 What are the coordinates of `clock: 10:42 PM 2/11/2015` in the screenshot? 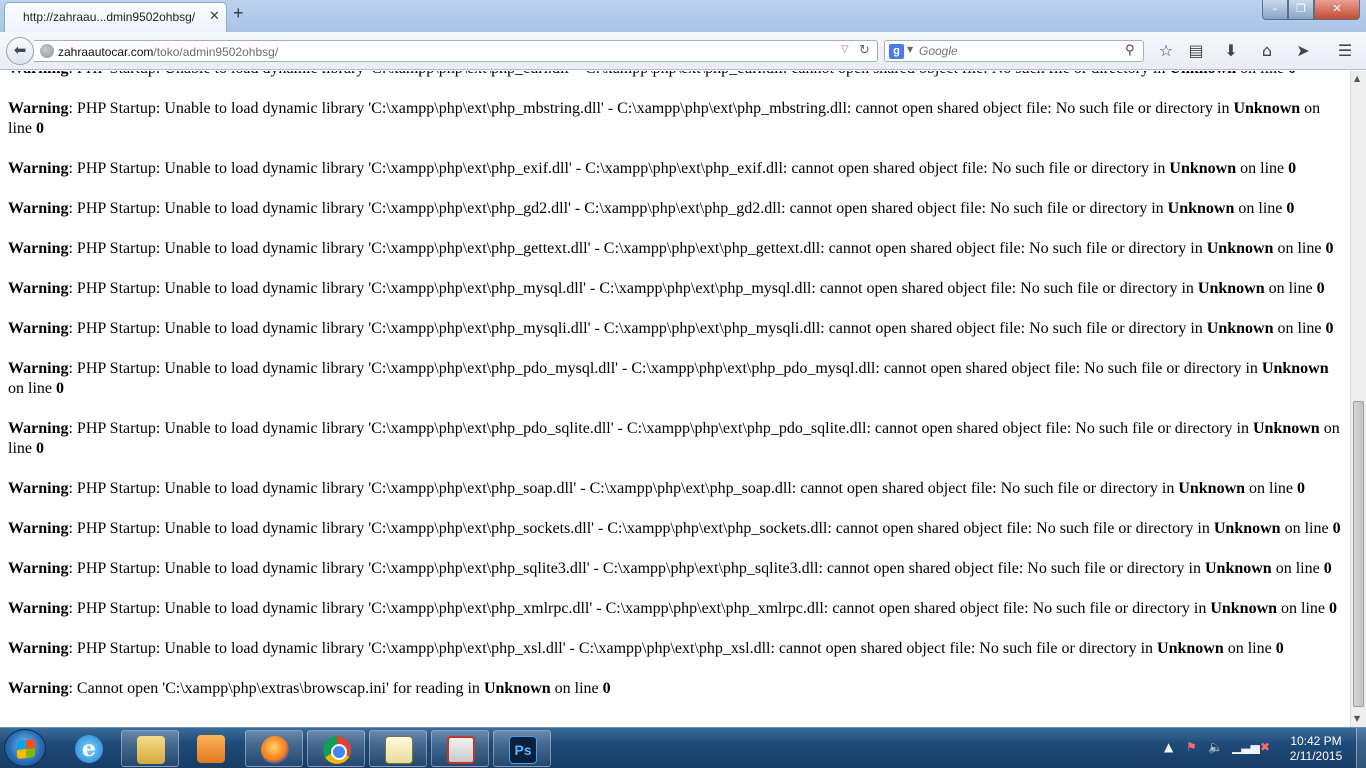 It's located at (1316, 749).